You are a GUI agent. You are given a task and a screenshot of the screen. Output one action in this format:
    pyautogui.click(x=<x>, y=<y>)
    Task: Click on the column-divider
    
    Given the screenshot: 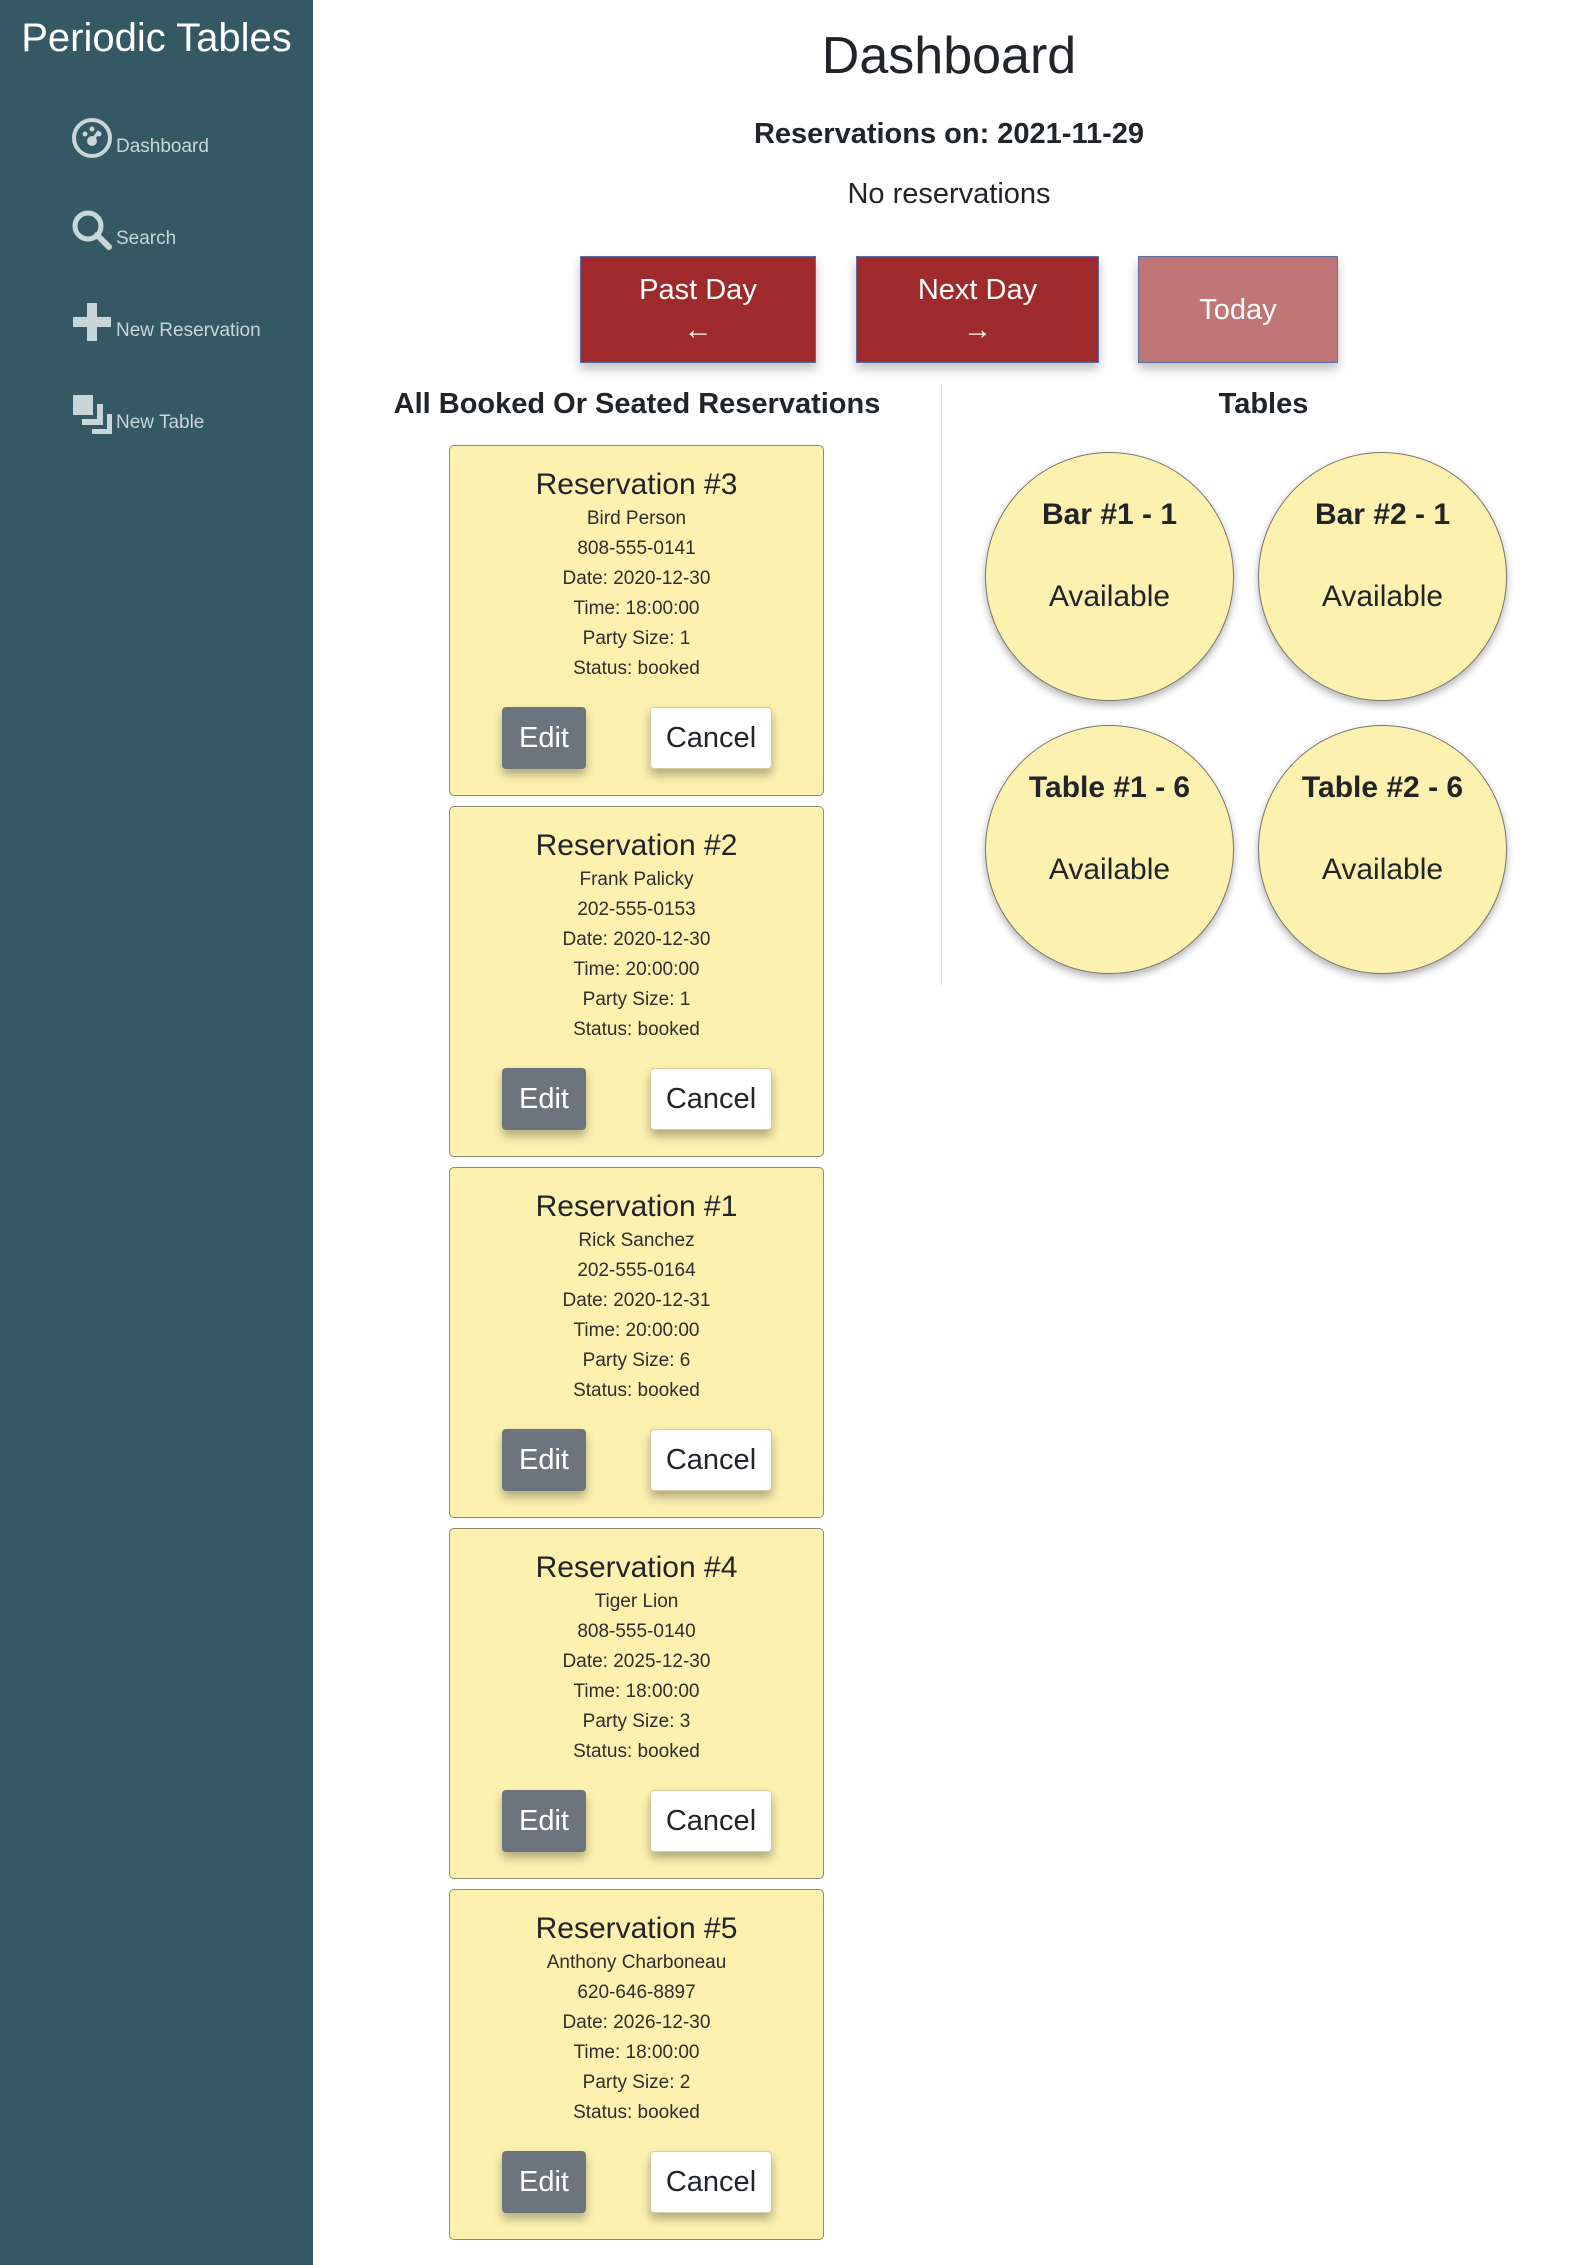 What is the action you would take?
    pyautogui.click(x=941, y=685)
    